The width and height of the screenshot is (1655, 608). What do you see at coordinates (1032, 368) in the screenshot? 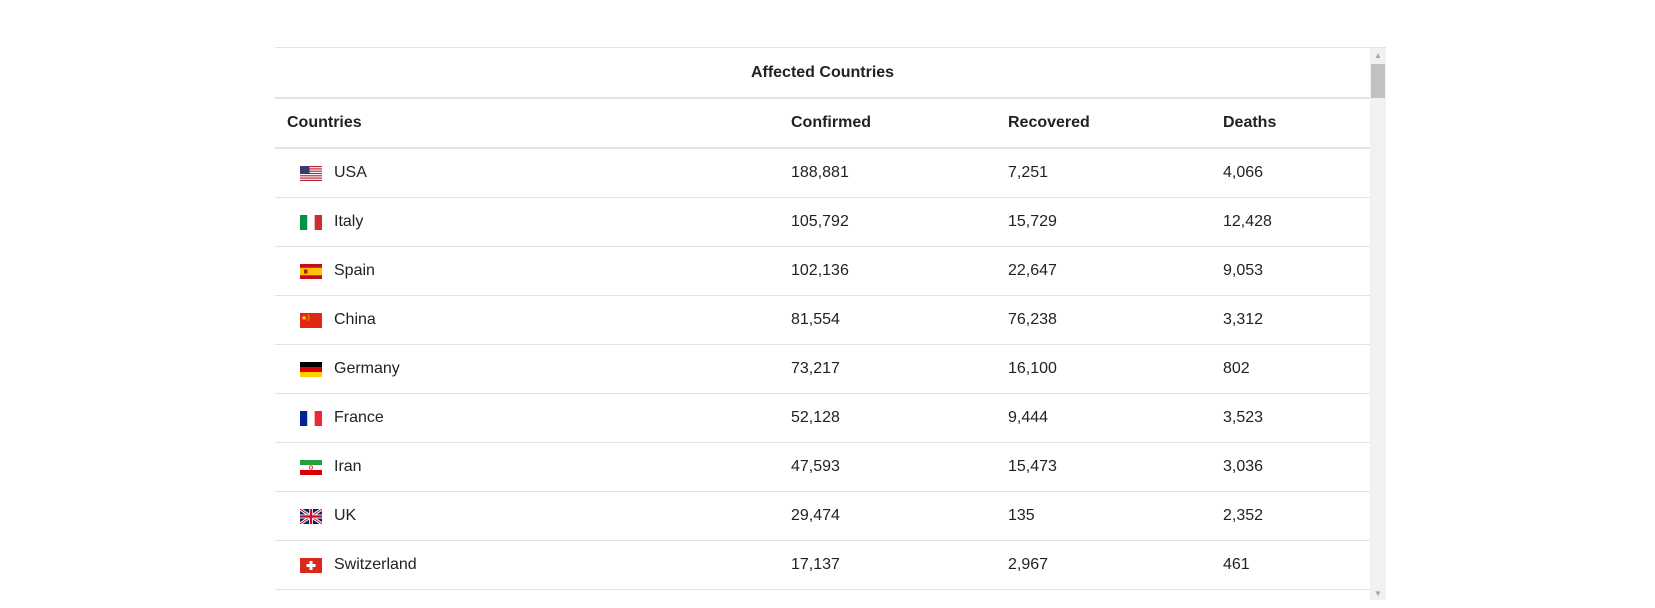
I see `recovered-cell: 16,100` at bounding box center [1032, 368].